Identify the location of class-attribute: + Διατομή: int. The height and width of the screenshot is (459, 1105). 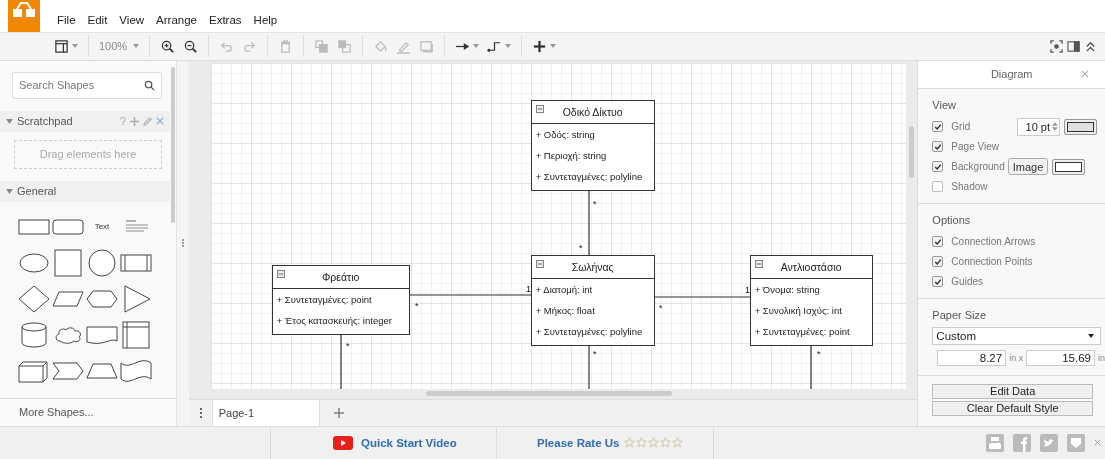
(564, 289).